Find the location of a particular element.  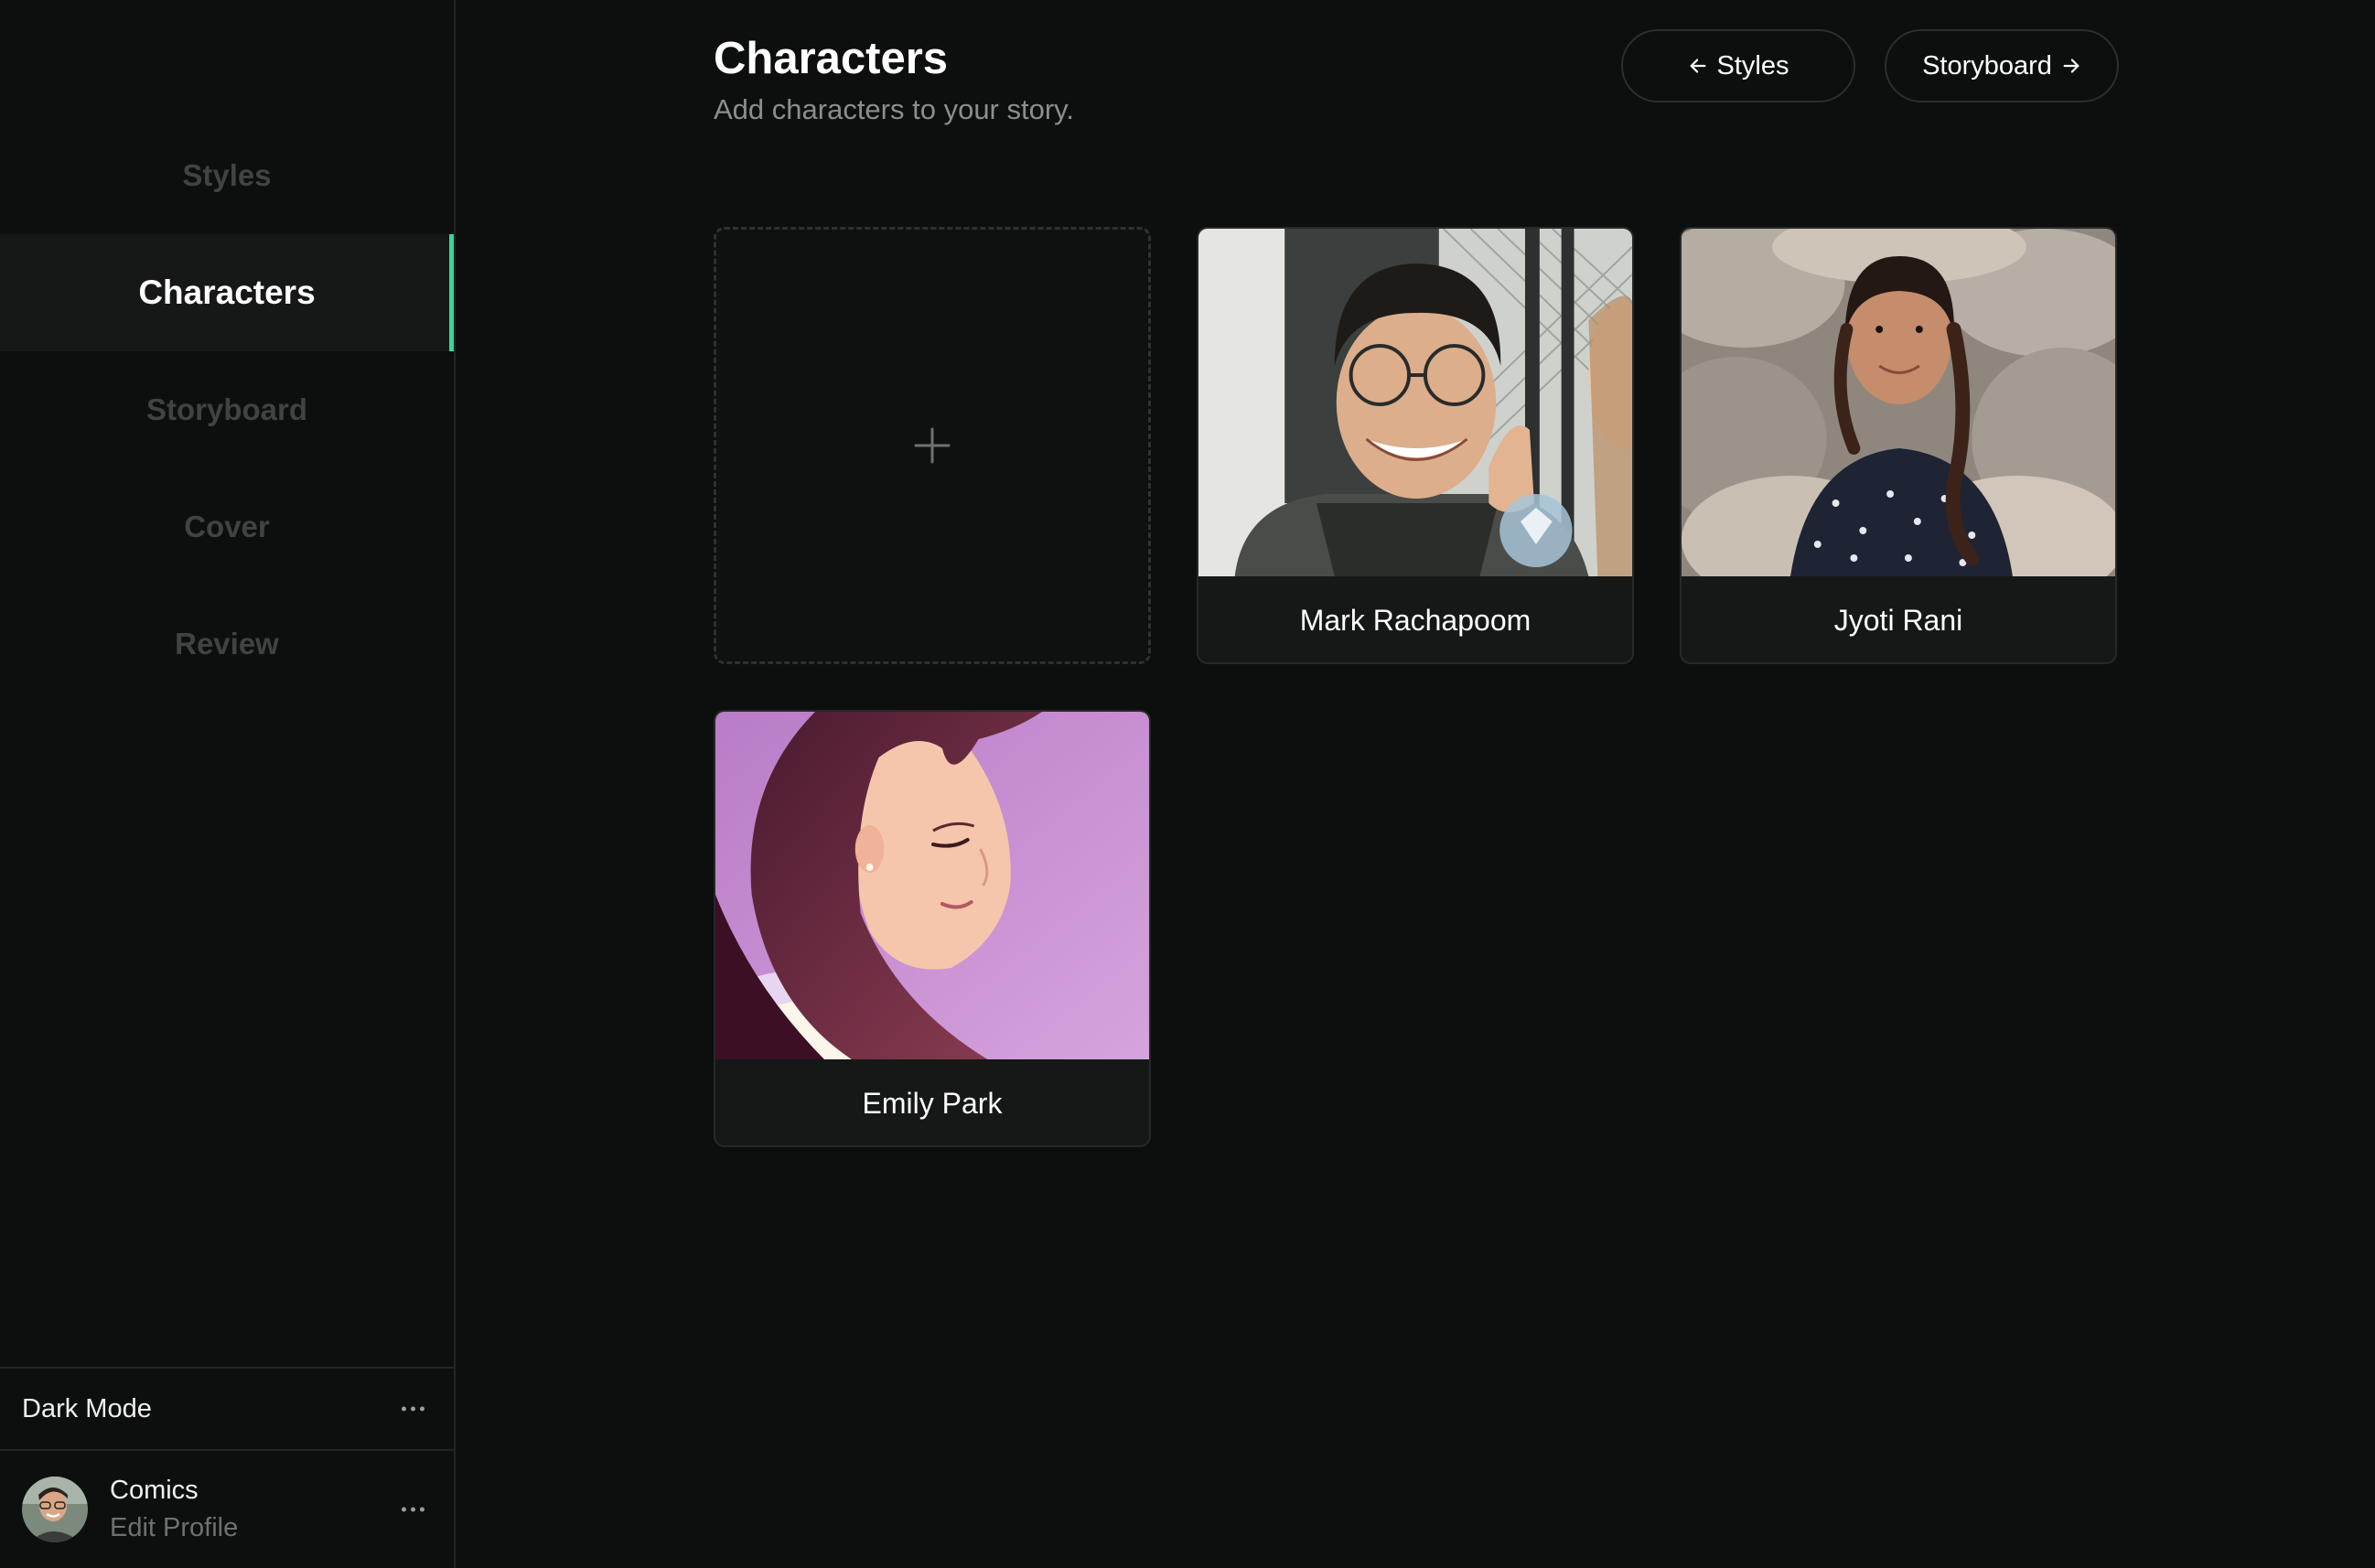

character-card-jyoti: Jyoti Rani is located at coordinates (1898, 445).